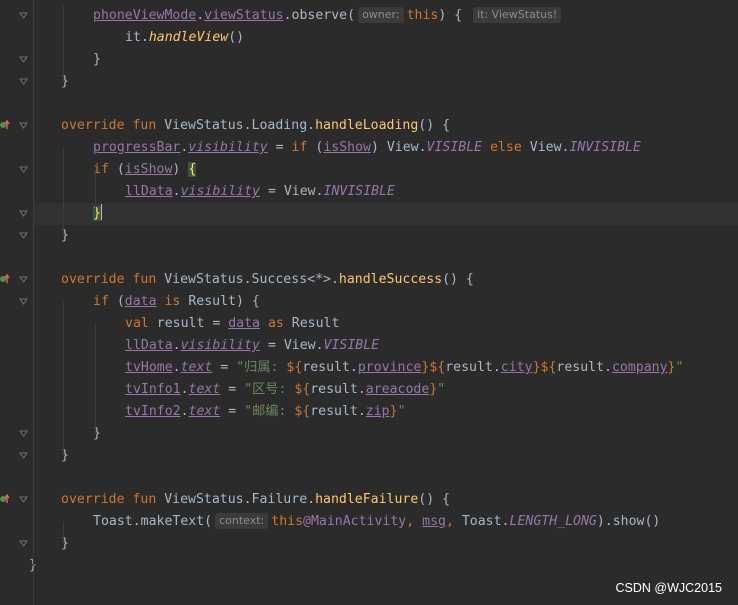 Image resolution: width=738 pixels, height=605 pixels. What do you see at coordinates (149, 367) in the screenshot?
I see `code-token: tvHome` at bounding box center [149, 367].